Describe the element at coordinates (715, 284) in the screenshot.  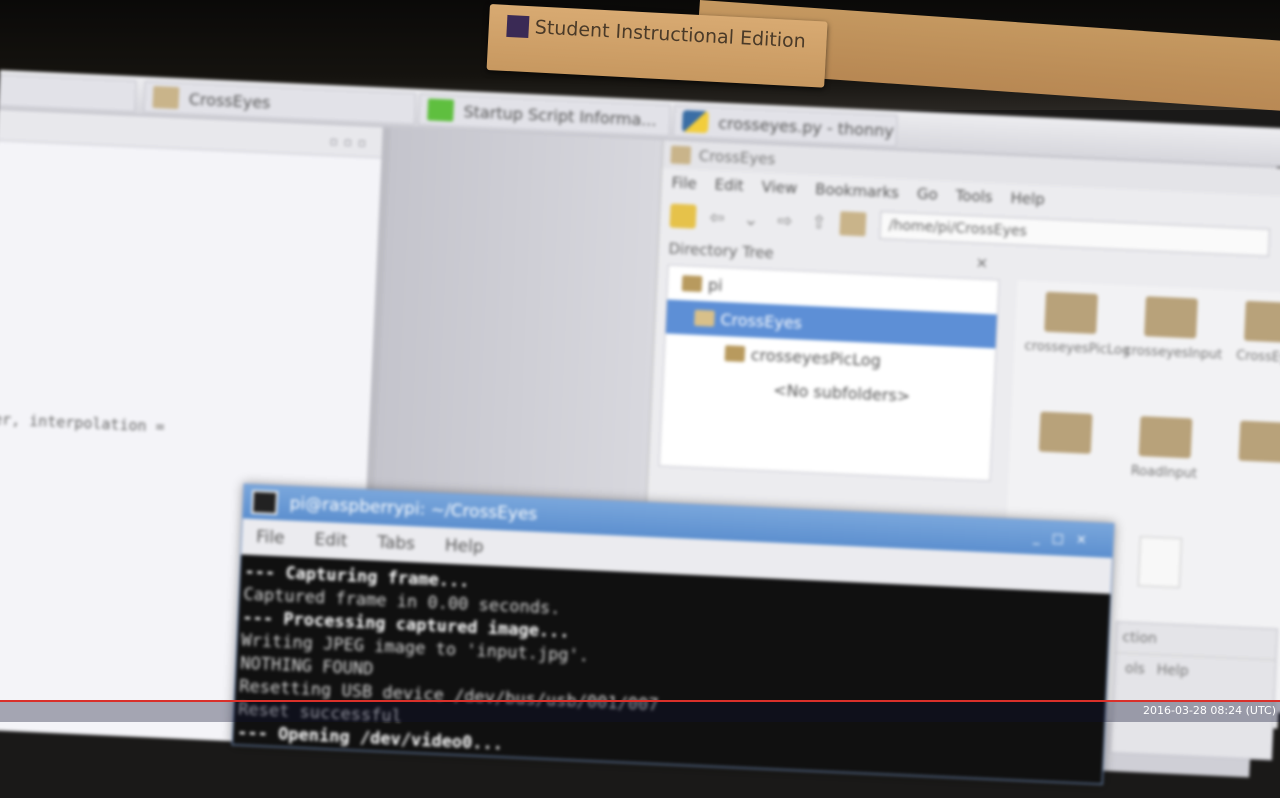
I see `tree-node-label: pi` at that location.